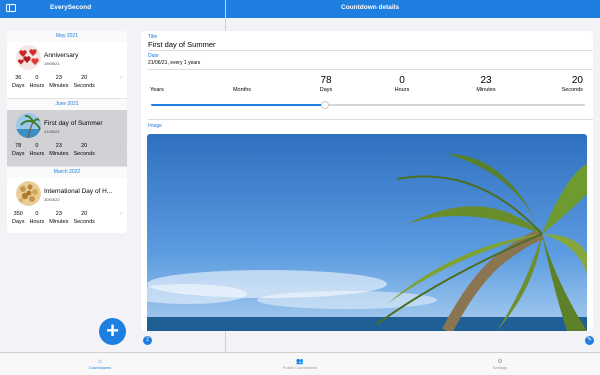 This screenshot has width=600, height=375. What do you see at coordinates (28, 125) in the screenshot?
I see `summer-thumbnail` at bounding box center [28, 125].